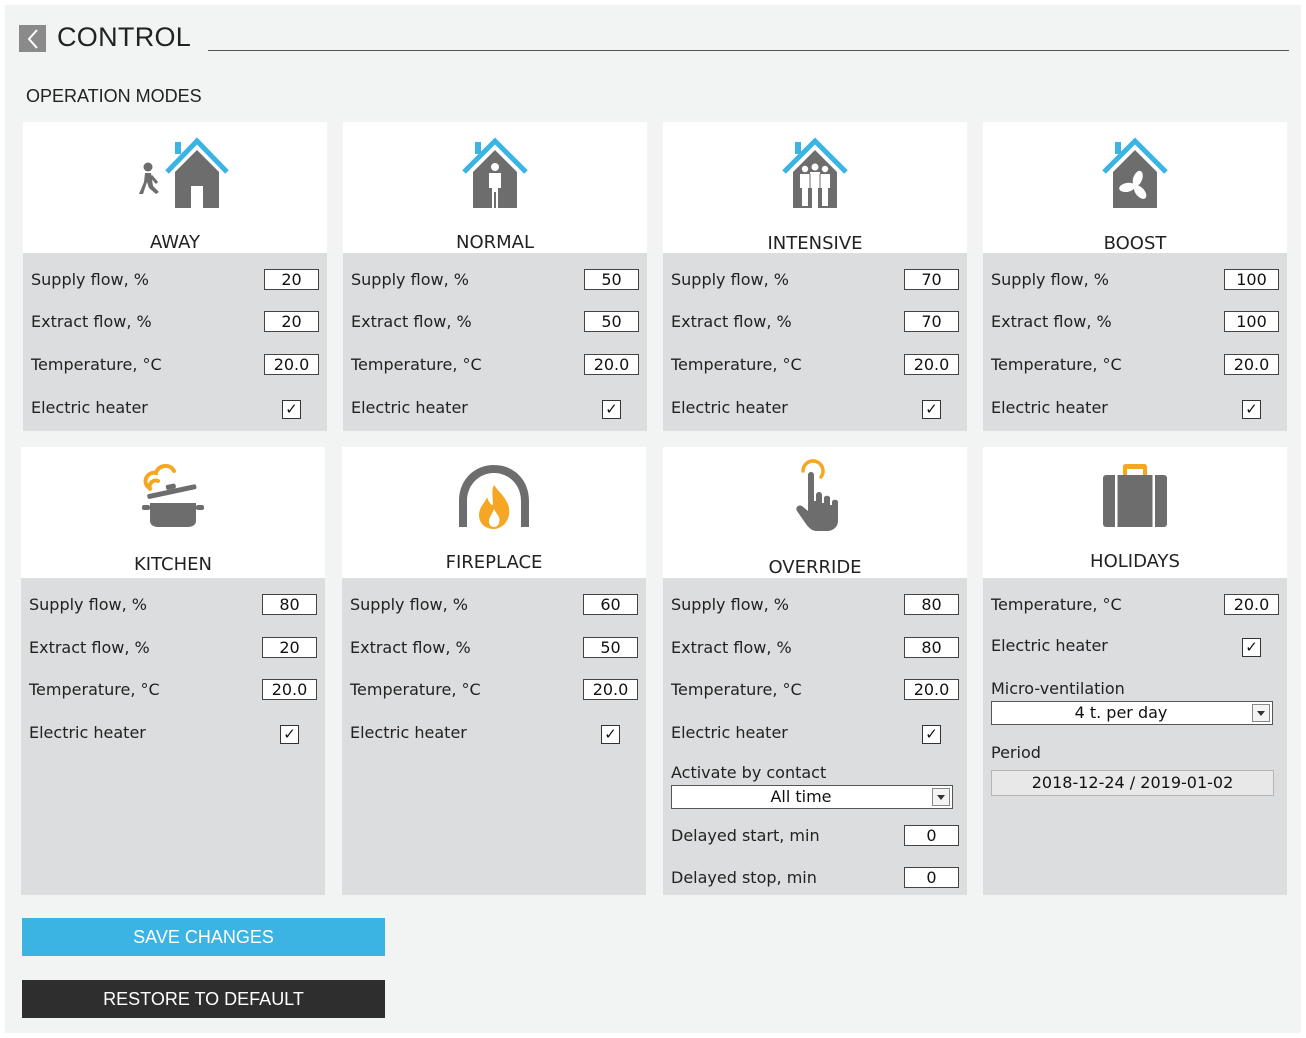 Image resolution: width=1306 pixels, height=1038 pixels. What do you see at coordinates (173, 564) in the screenshot?
I see `mode-name: KITCHEN` at bounding box center [173, 564].